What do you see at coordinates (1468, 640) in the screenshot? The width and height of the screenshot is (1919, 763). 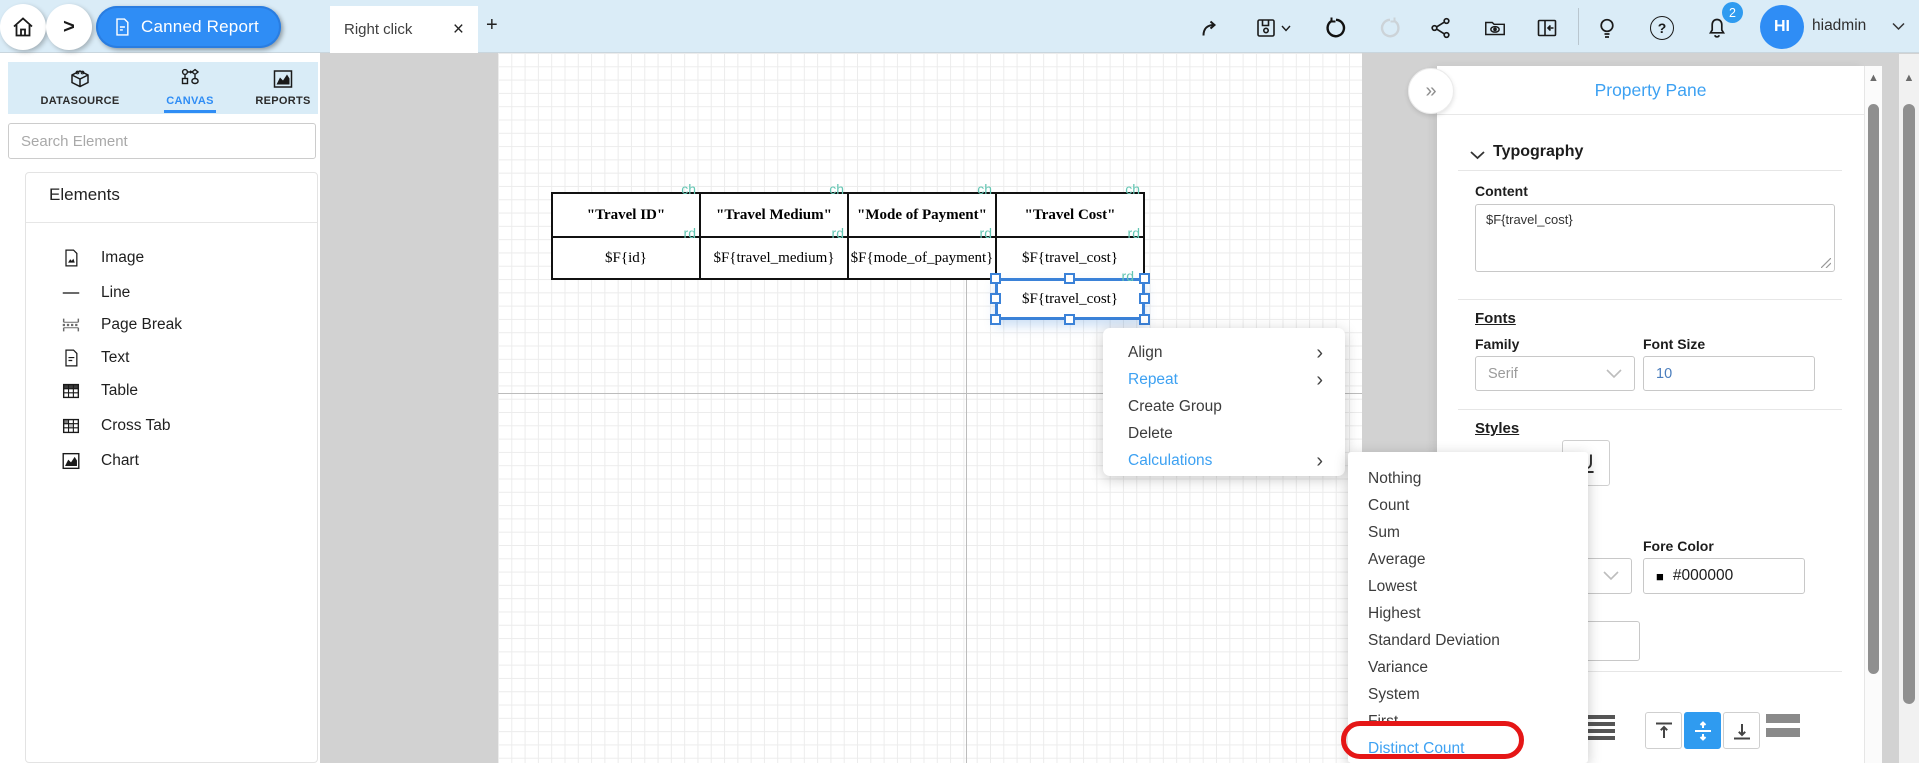 I see `submenu-item-standard-deviation: Standard Deviation` at bounding box center [1468, 640].